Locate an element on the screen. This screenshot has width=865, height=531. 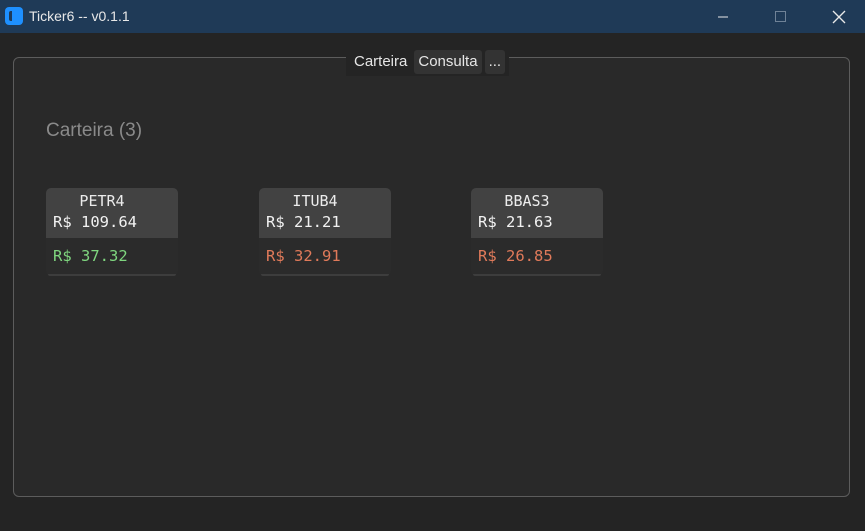
tab-consulta: Consulta is located at coordinates (448, 62).